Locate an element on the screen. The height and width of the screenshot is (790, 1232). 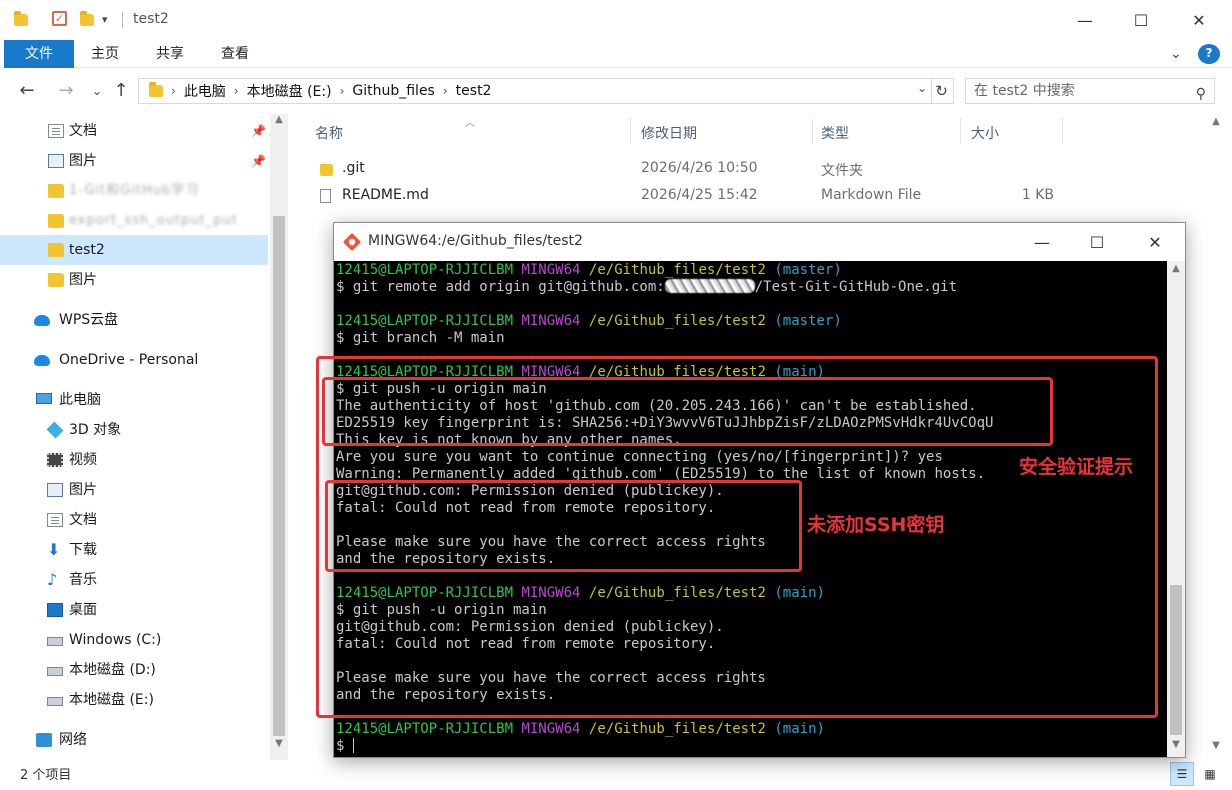
nav-item-wps-cloud: WPS云盘 is located at coordinates (134, 320).